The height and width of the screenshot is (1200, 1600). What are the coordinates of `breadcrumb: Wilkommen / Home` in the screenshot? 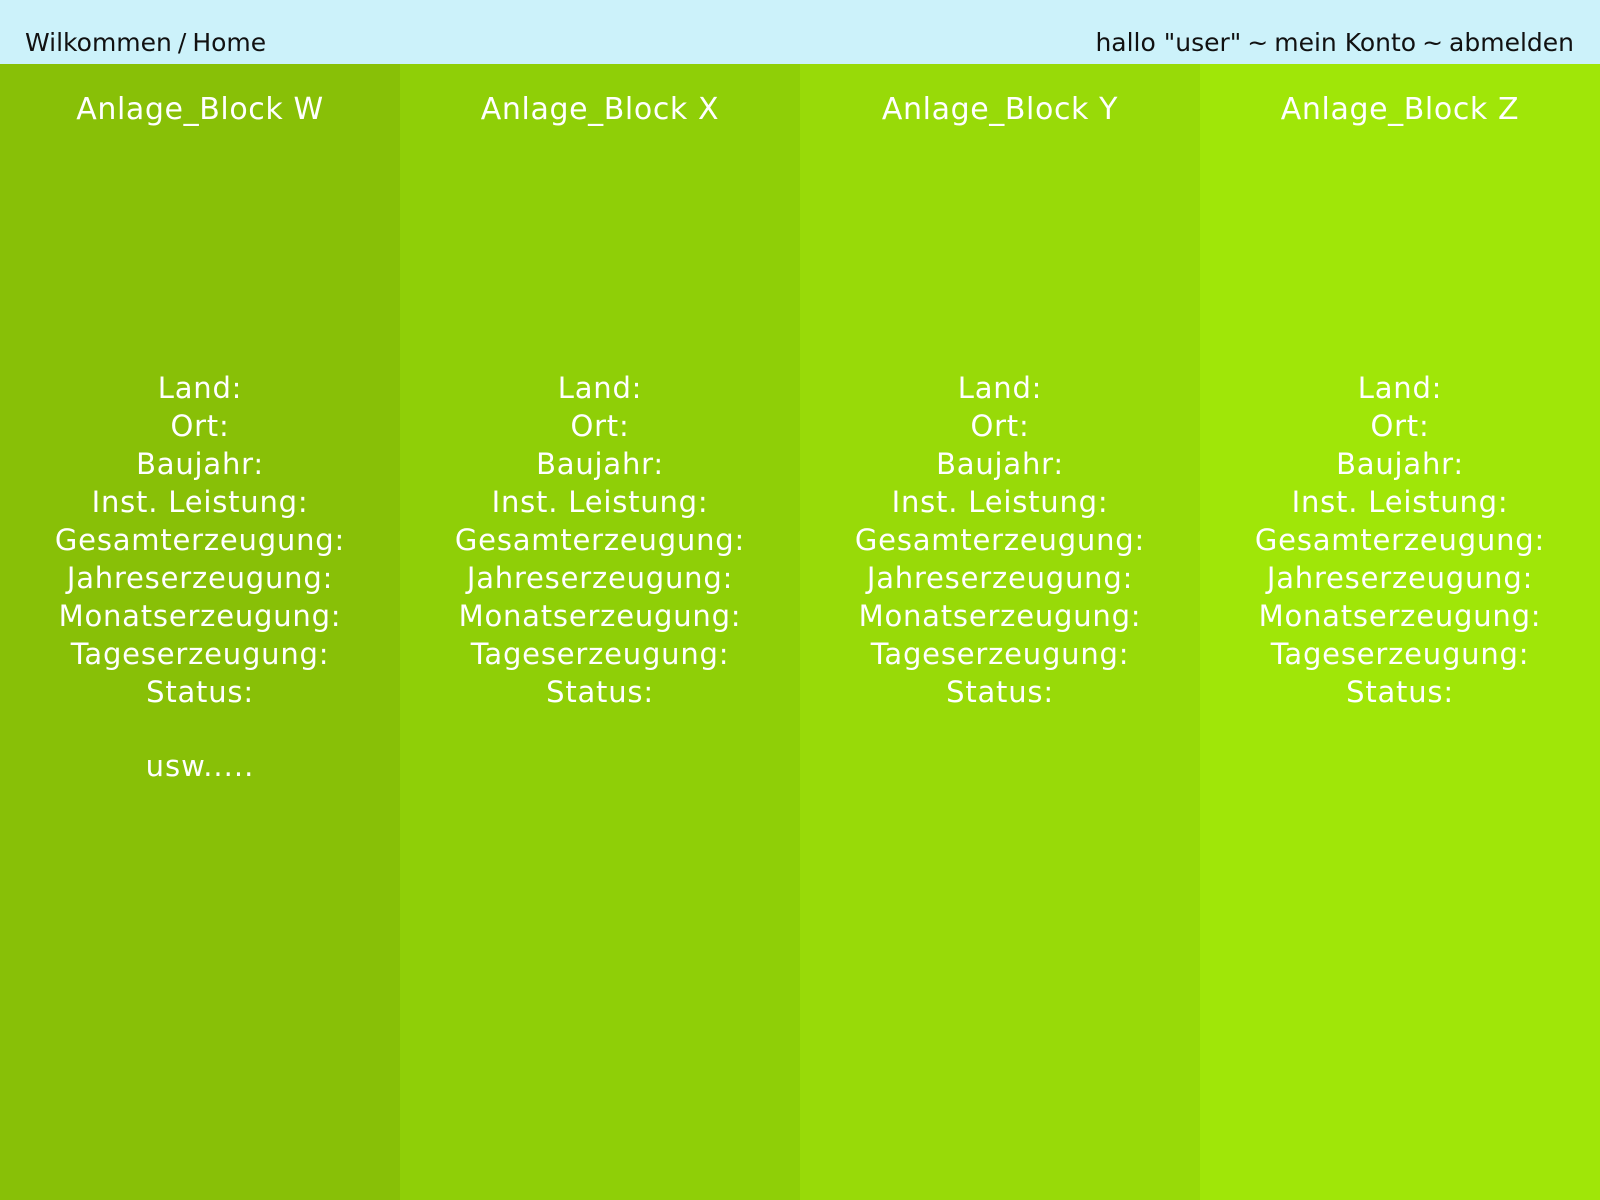 It's located at (145, 43).